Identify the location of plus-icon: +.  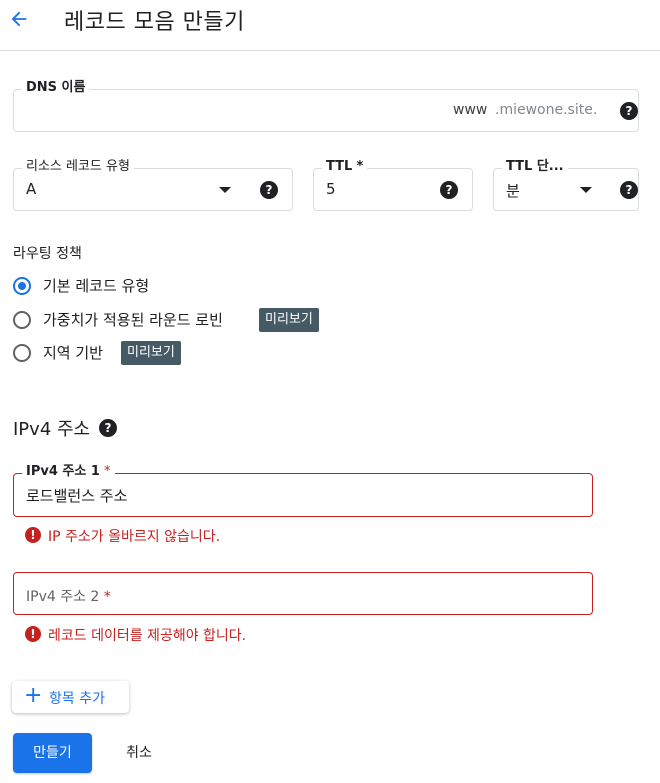
(33, 695).